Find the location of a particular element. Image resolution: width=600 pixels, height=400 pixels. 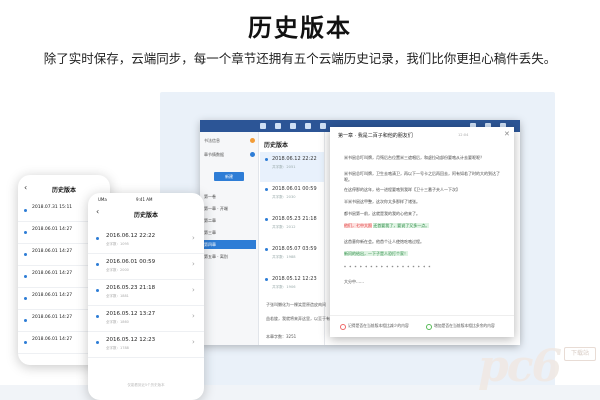

status-time: 9:41 AM is located at coordinates (144, 199).